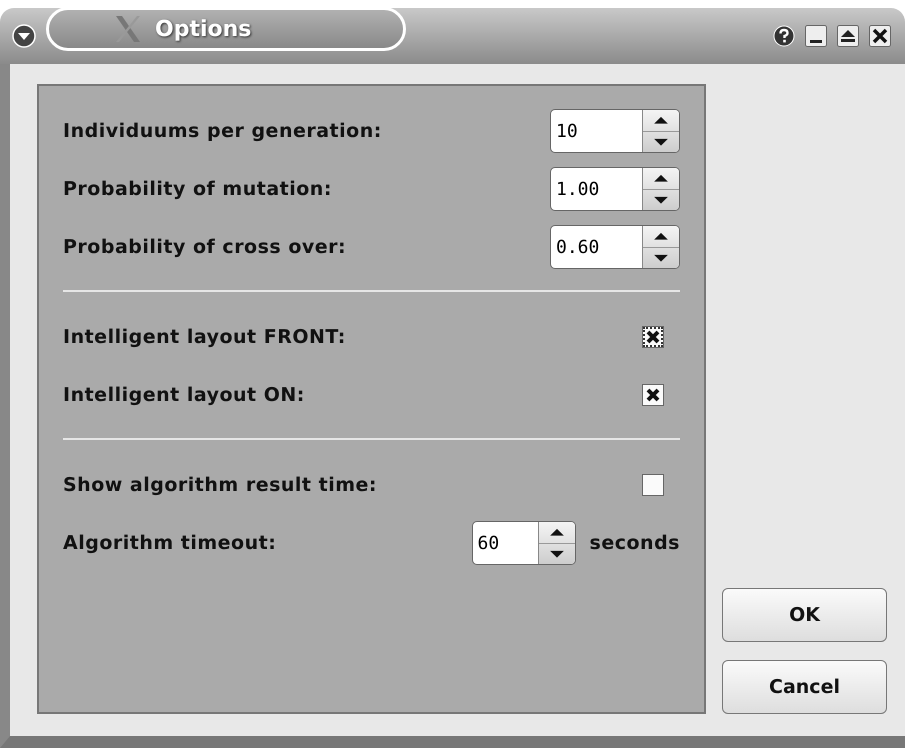 Image resolution: width=905 pixels, height=748 pixels. What do you see at coordinates (203, 29) in the screenshot?
I see `window-title: Options` at bounding box center [203, 29].